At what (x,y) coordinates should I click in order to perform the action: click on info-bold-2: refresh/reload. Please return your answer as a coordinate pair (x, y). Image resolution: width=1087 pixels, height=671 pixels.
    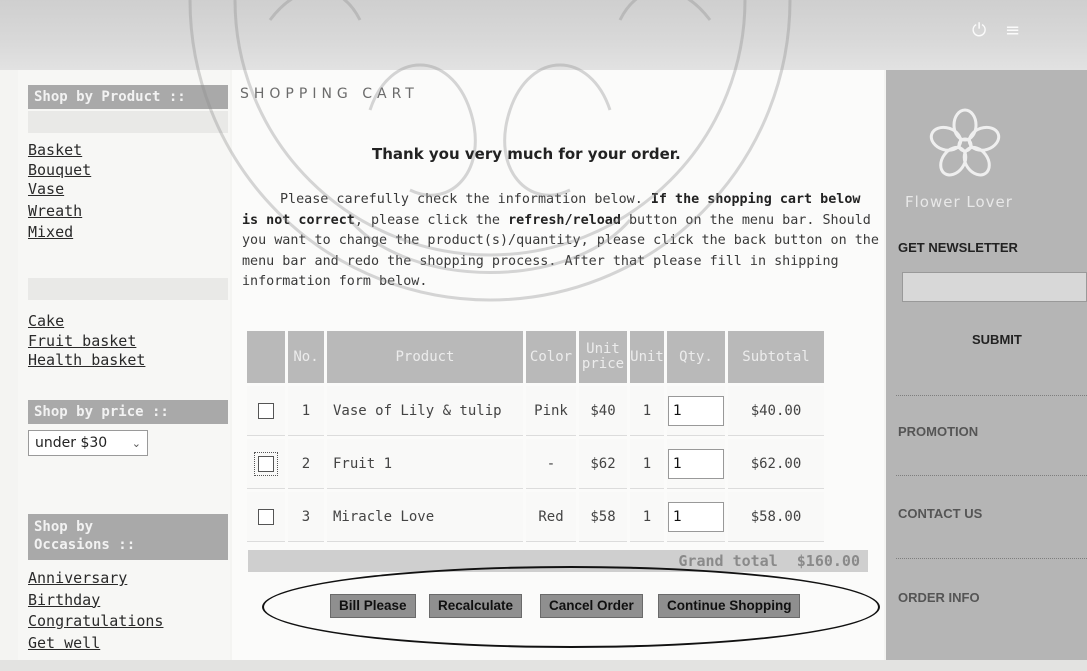
    Looking at the image, I should click on (564, 220).